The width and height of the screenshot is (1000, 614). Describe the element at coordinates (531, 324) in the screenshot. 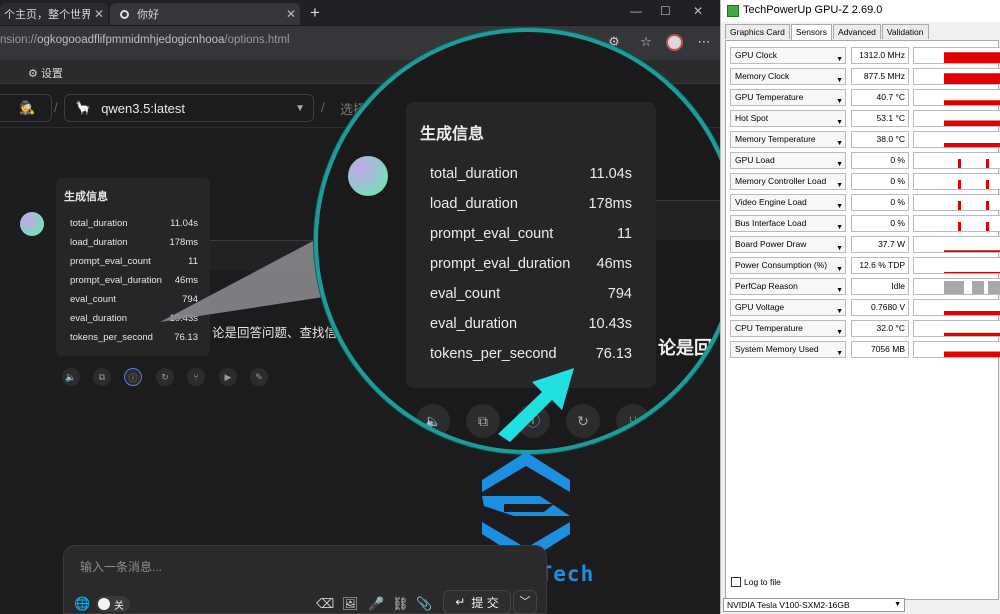

I see `magnified-info-row: eval_duration 10.43s` at that location.